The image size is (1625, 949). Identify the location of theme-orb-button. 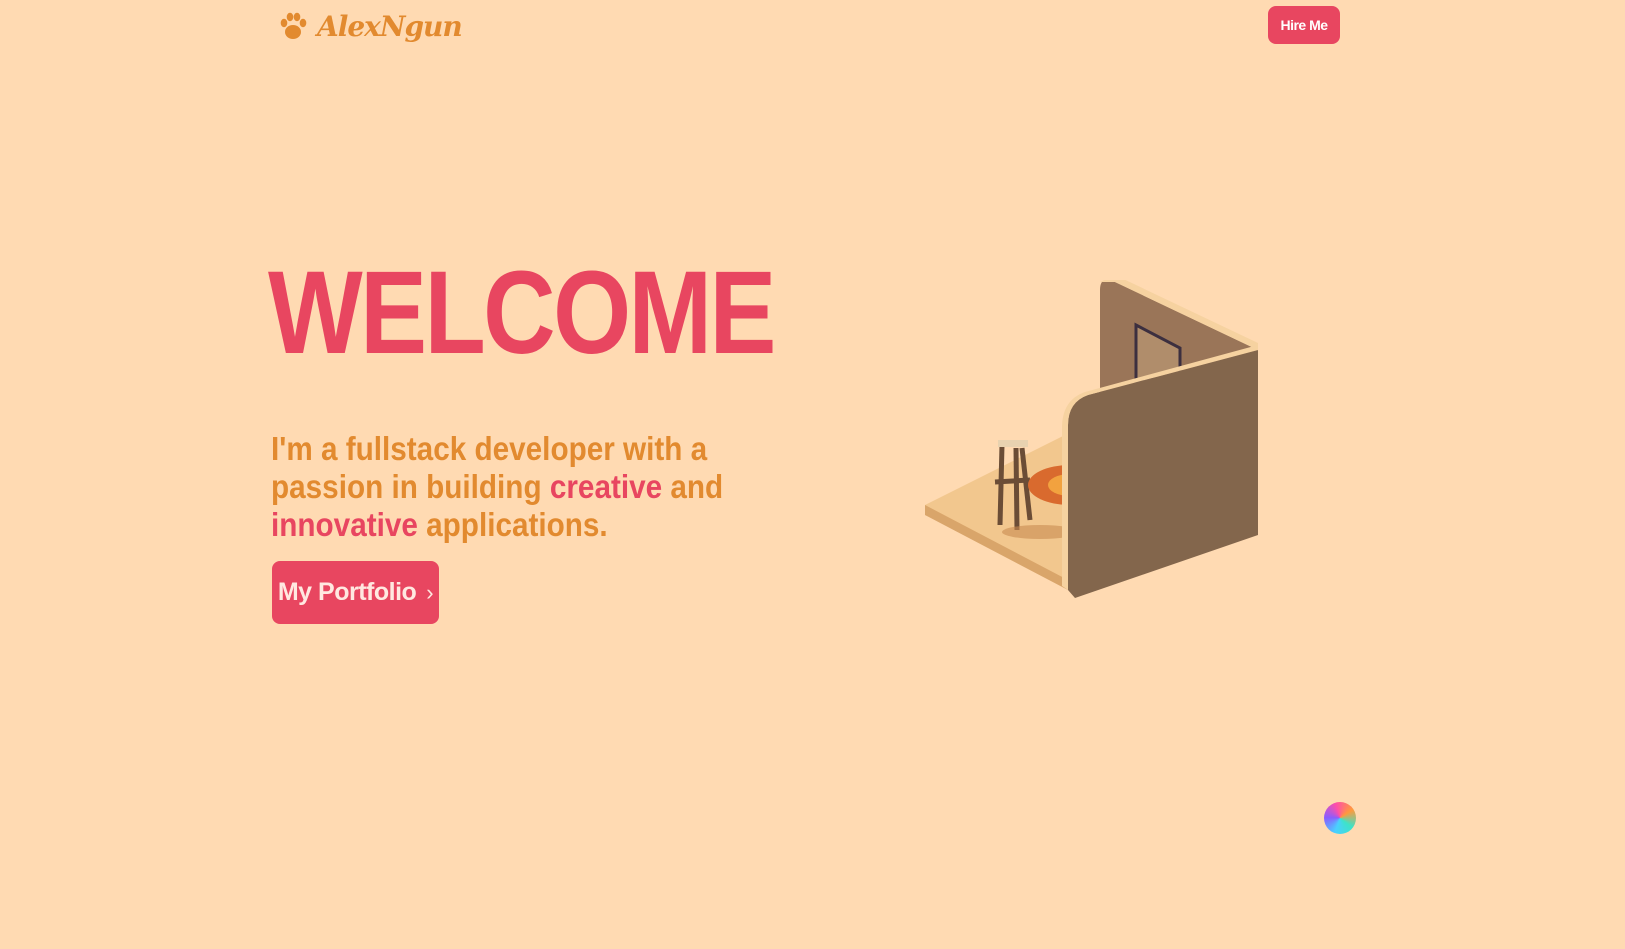
(1340, 818).